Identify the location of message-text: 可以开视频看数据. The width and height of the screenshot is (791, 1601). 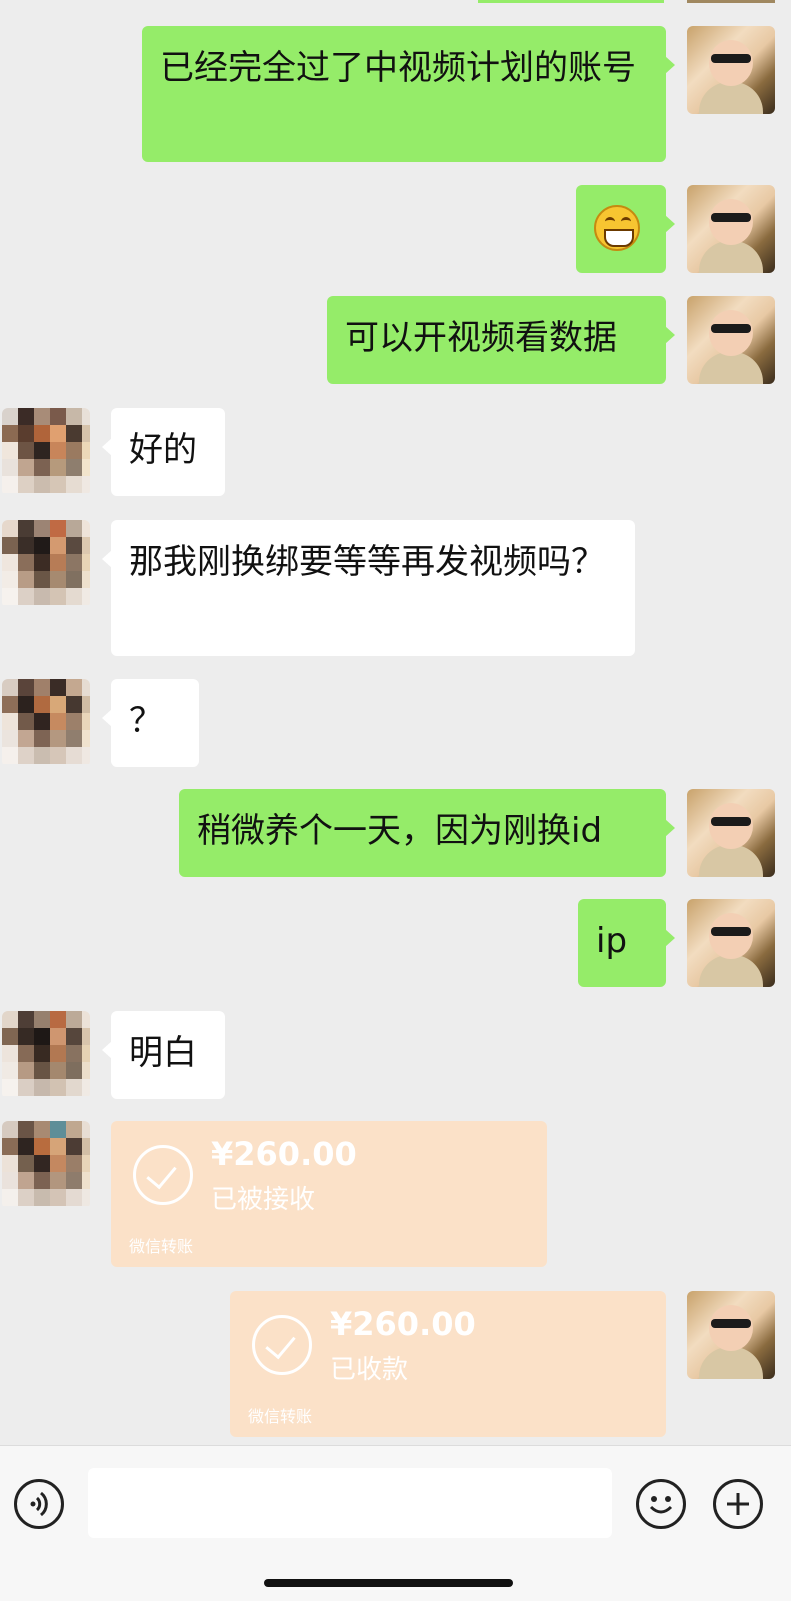
(481, 338).